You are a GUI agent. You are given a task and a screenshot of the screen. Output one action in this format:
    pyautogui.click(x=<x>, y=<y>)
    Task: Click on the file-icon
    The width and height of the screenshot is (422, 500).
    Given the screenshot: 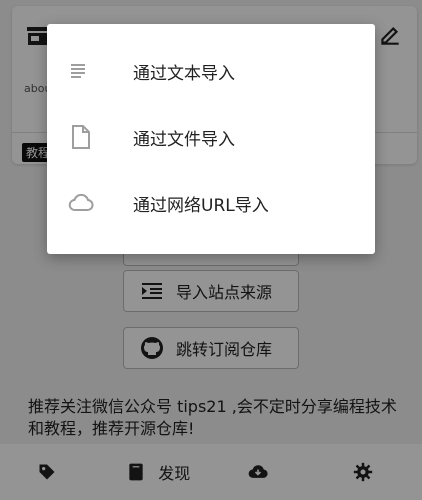 What is the action you would take?
    pyautogui.click(x=90, y=137)
    